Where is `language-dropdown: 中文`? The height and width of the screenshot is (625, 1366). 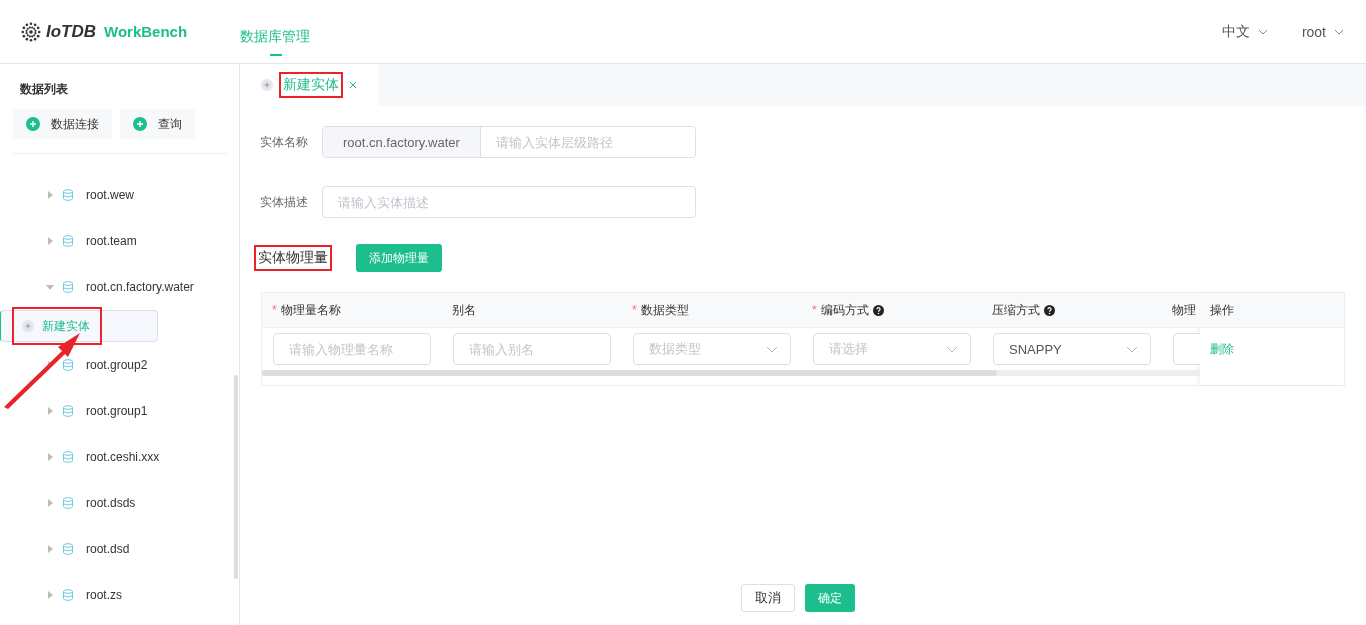 language-dropdown: 中文 is located at coordinates (1244, 31).